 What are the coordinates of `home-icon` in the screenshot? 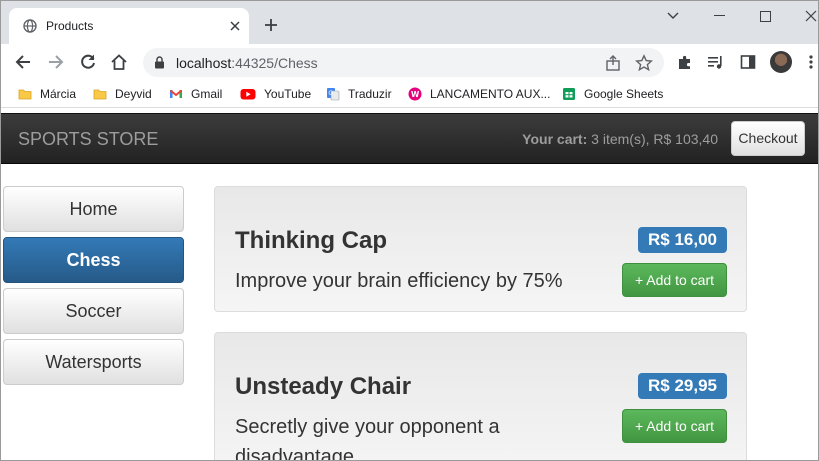 It's located at (119, 62).